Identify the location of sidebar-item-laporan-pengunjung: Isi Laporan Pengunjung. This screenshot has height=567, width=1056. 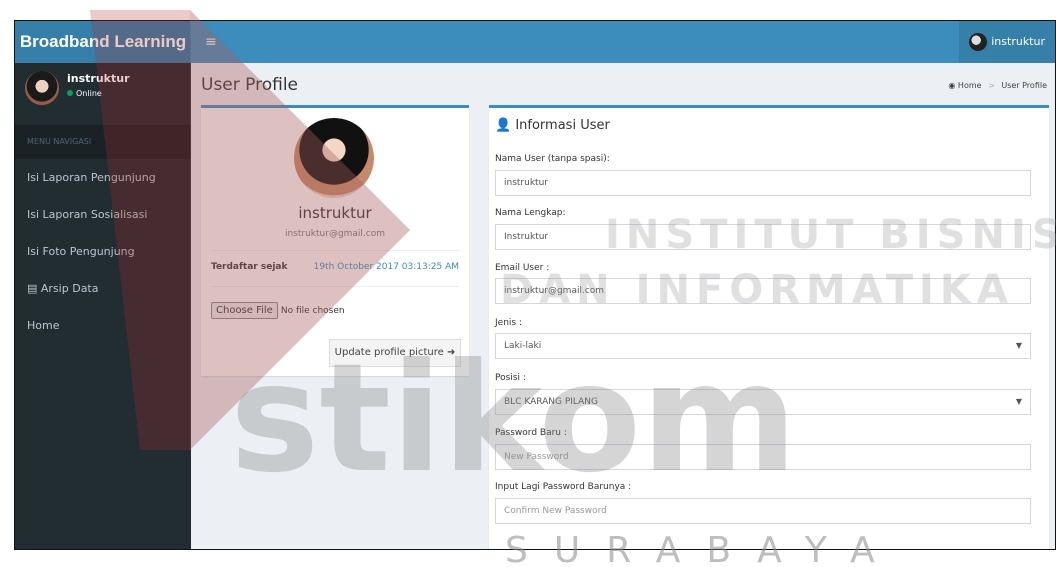
(103, 177).